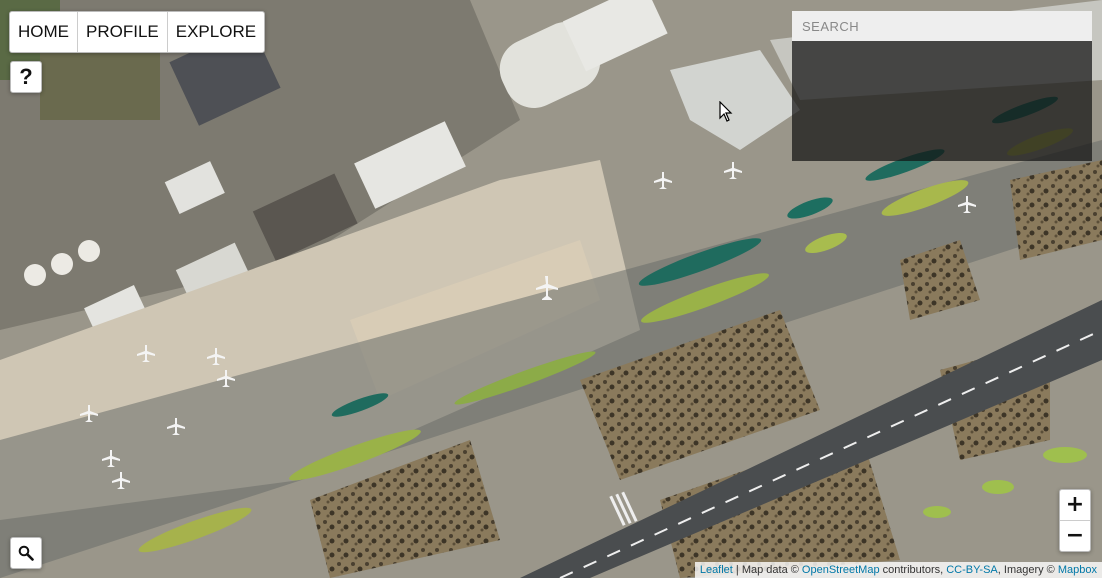  I want to click on mapbox-link: Mapbox, so click(1077, 570).